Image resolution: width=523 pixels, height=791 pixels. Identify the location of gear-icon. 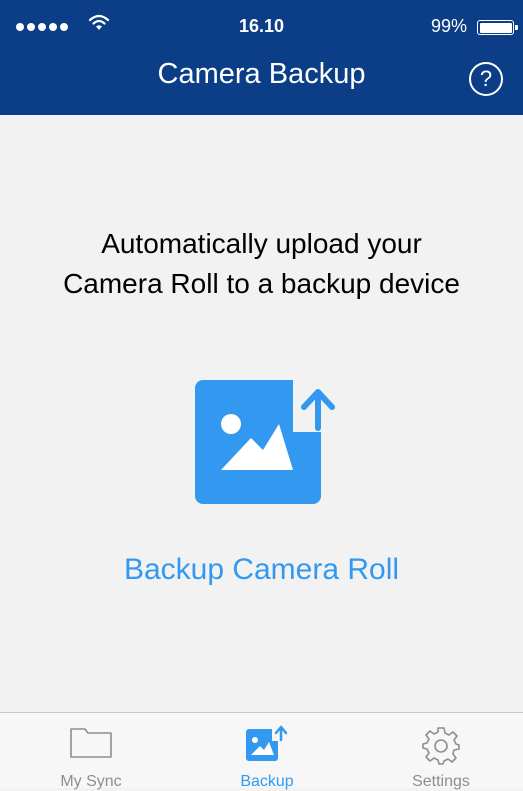
(441, 746).